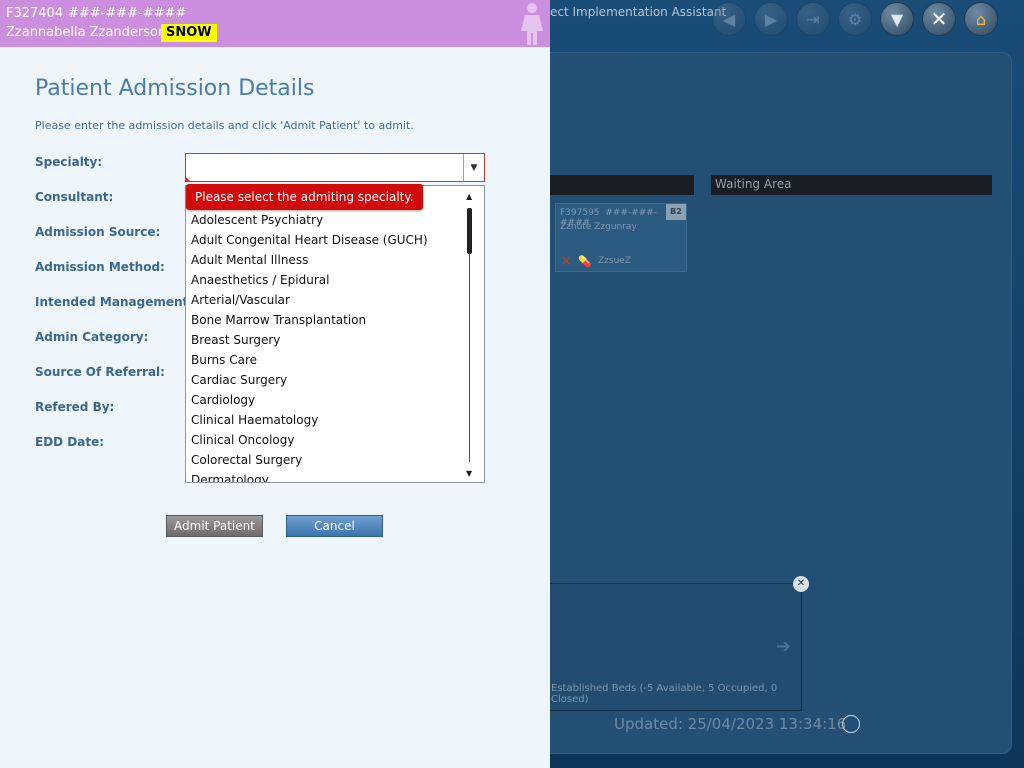 This screenshot has height=768, width=1024. I want to click on home-icon: ⌂, so click(981, 19).